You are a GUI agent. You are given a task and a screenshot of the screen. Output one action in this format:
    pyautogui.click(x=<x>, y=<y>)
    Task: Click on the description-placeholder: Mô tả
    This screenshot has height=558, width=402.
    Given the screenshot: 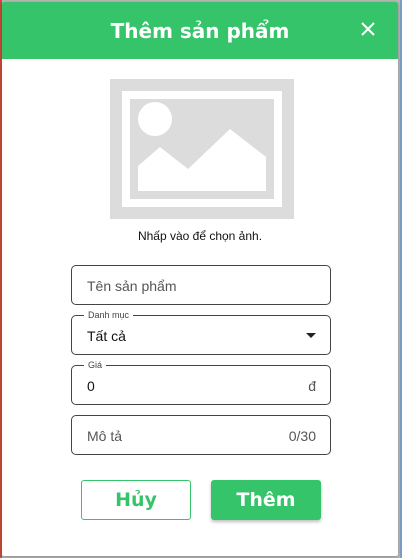 What is the action you would take?
    pyautogui.click(x=105, y=436)
    